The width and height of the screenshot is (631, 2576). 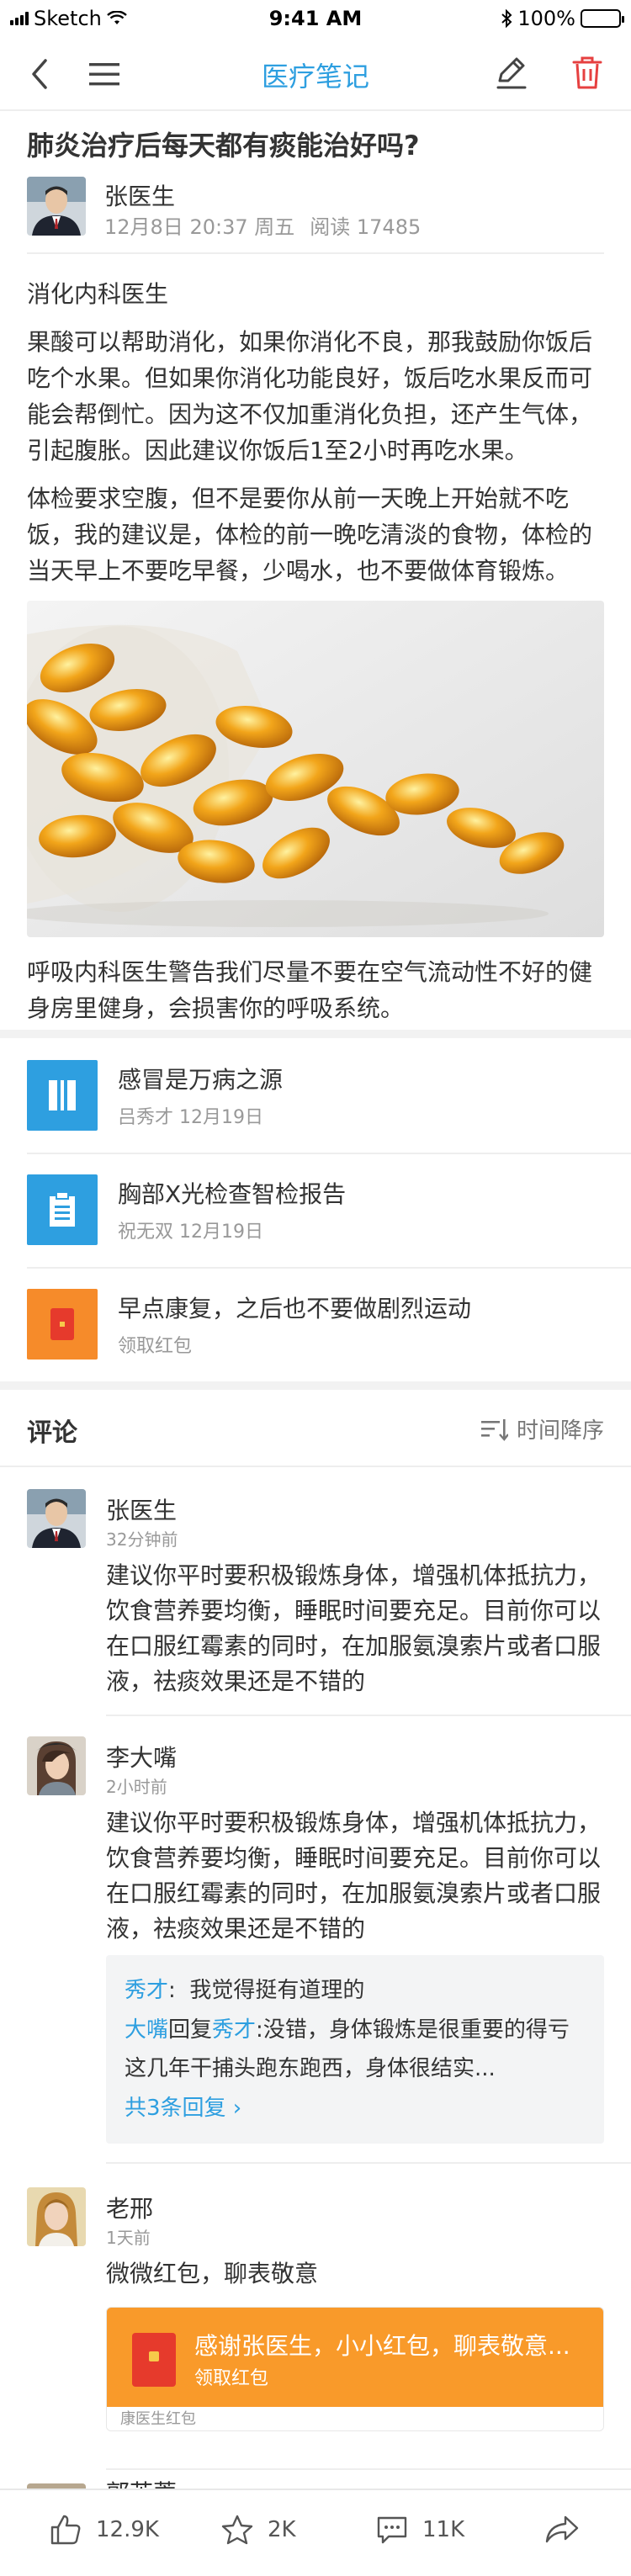 What do you see at coordinates (315, 1095) in the screenshot?
I see `attachment-item: 感冒是万病之源 吕秀才 12月19日` at bounding box center [315, 1095].